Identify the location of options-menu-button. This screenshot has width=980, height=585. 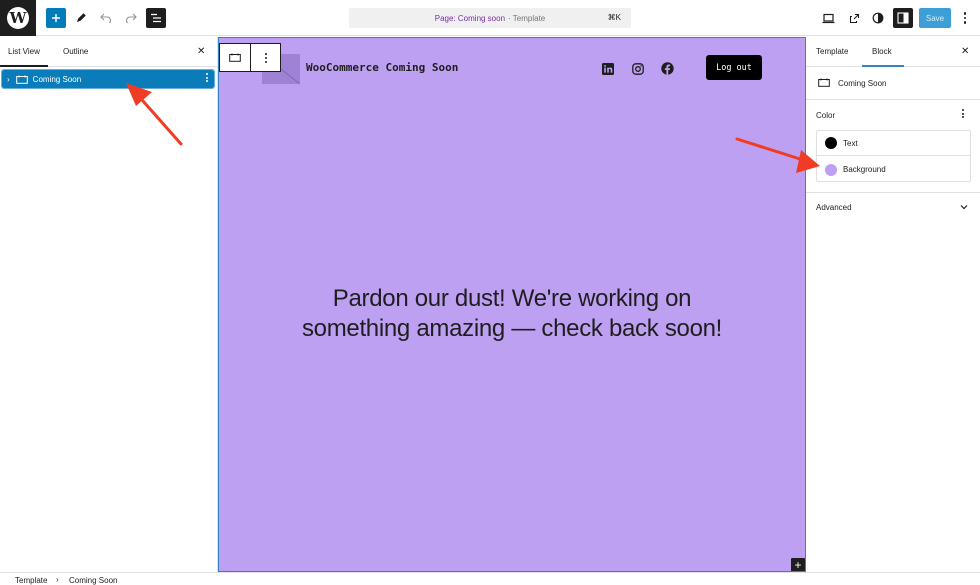
(965, 18).